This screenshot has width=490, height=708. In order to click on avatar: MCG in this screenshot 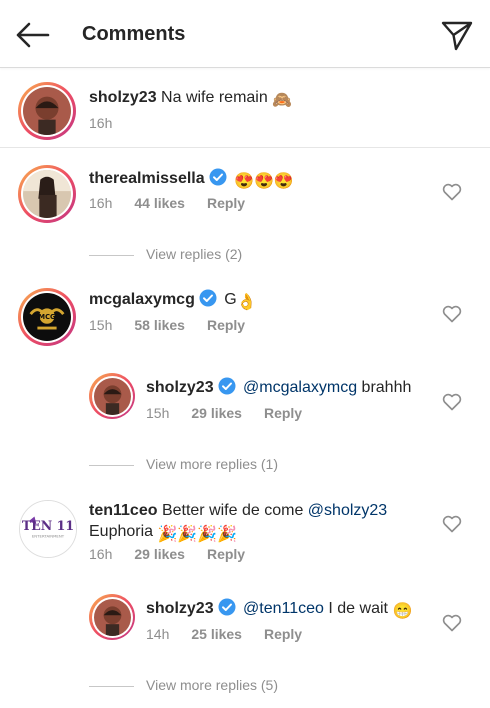, I will do `click(47, 317)`.